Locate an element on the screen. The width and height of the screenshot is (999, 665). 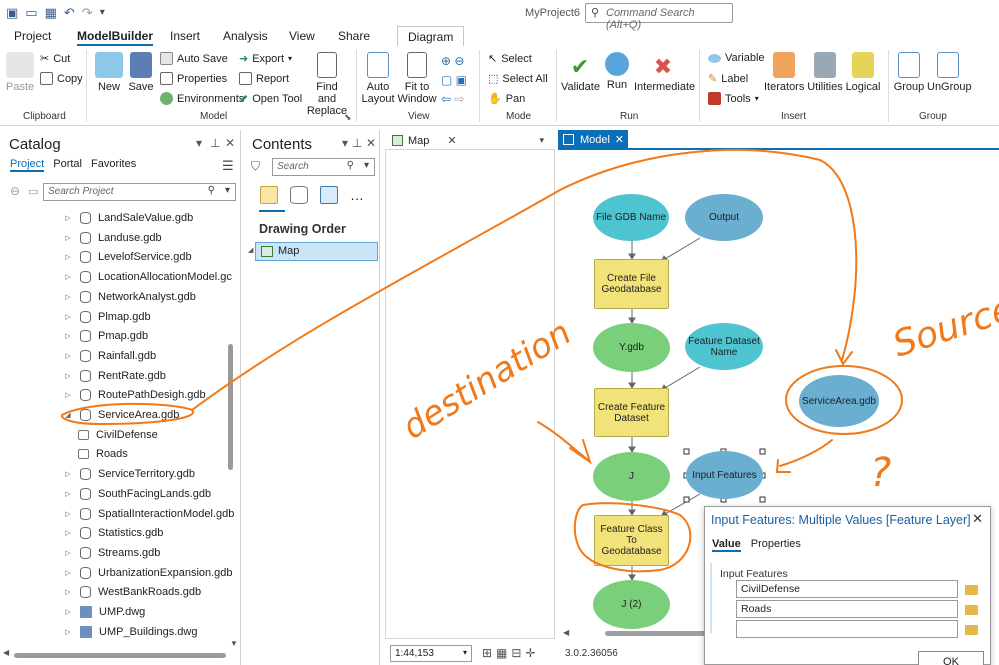
vertical-scrollbar is located at coordinates (230, 407).